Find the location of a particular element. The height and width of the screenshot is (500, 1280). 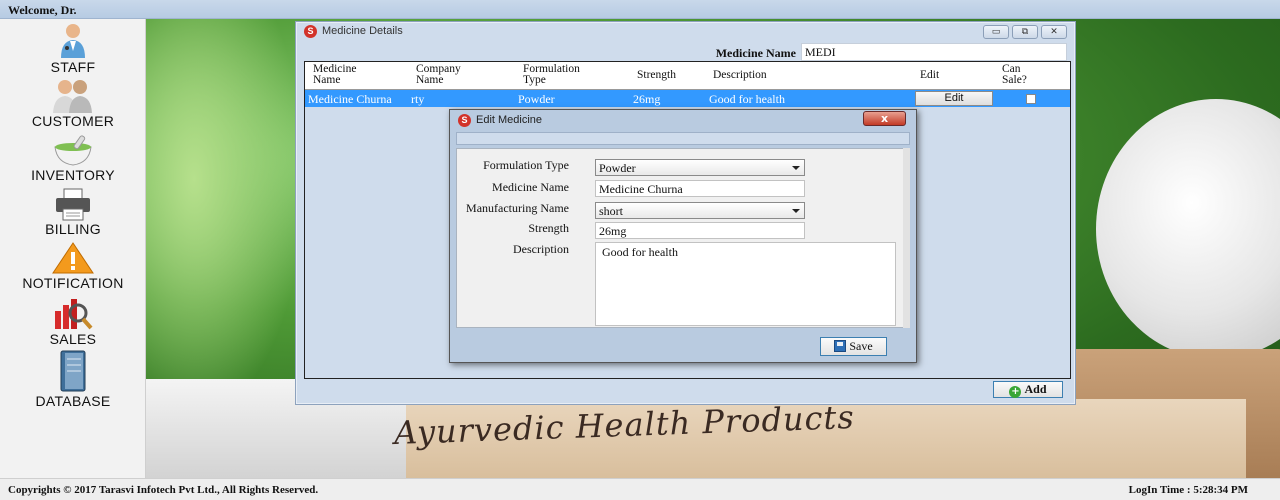

background-foliage is located at coordinates (226, 219).